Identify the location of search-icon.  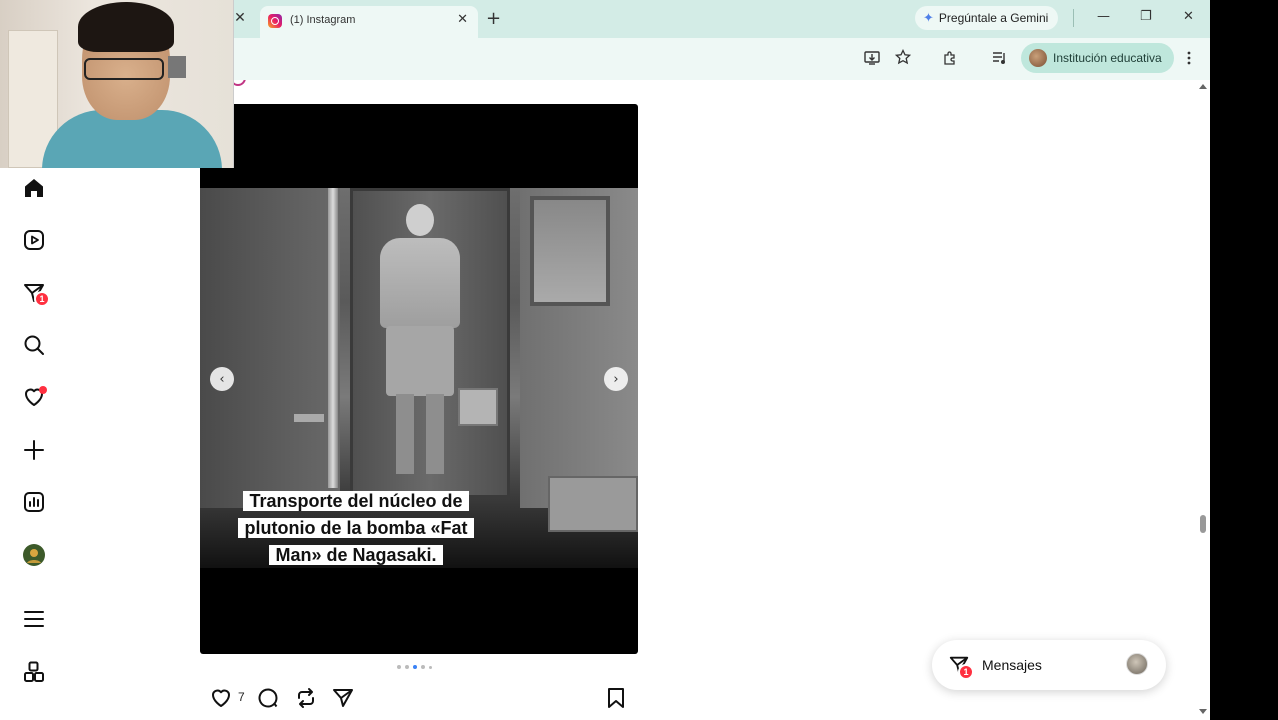
(34, 345).